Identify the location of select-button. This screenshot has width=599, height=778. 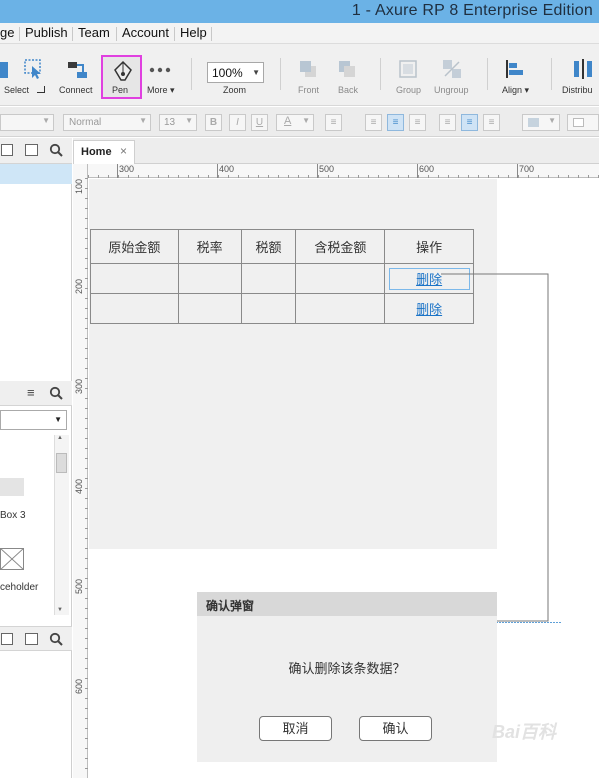
(33, 70).